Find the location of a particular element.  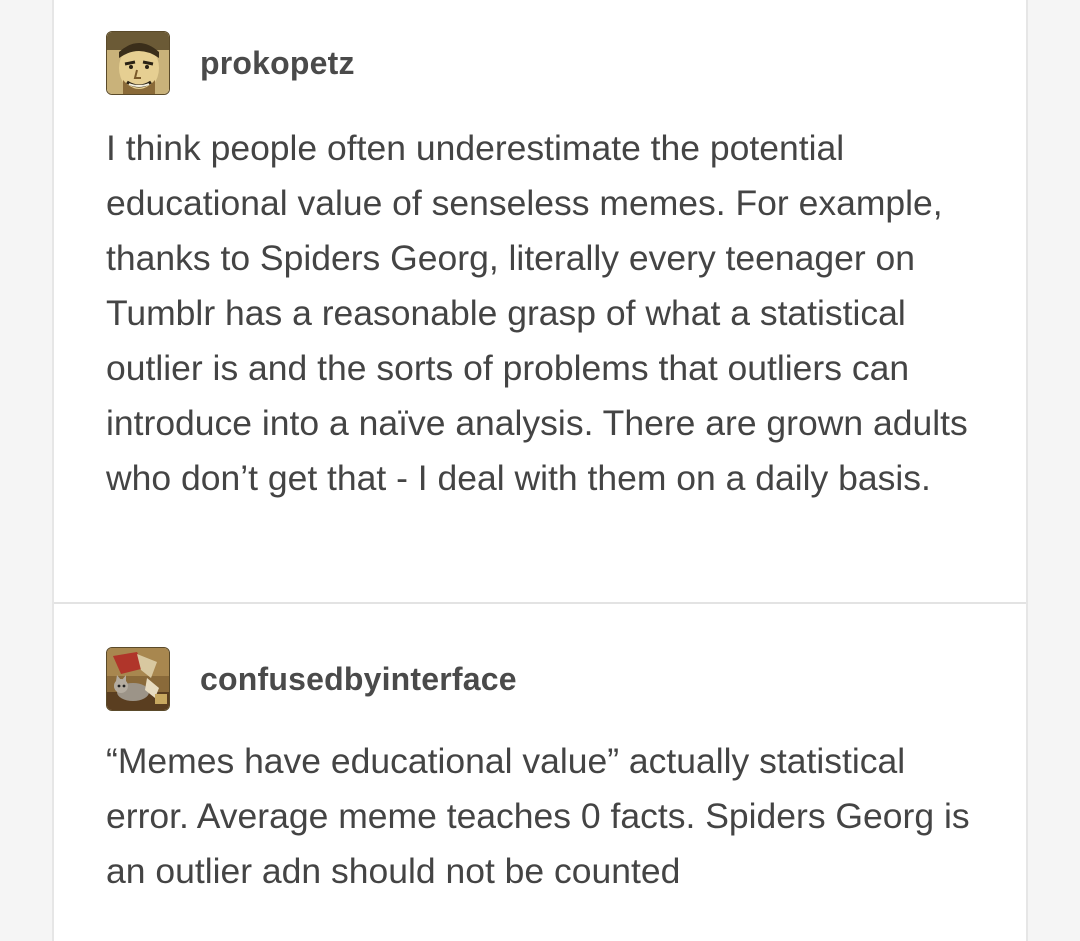

post-header: prokopetz is located at coordinates (230, 63).